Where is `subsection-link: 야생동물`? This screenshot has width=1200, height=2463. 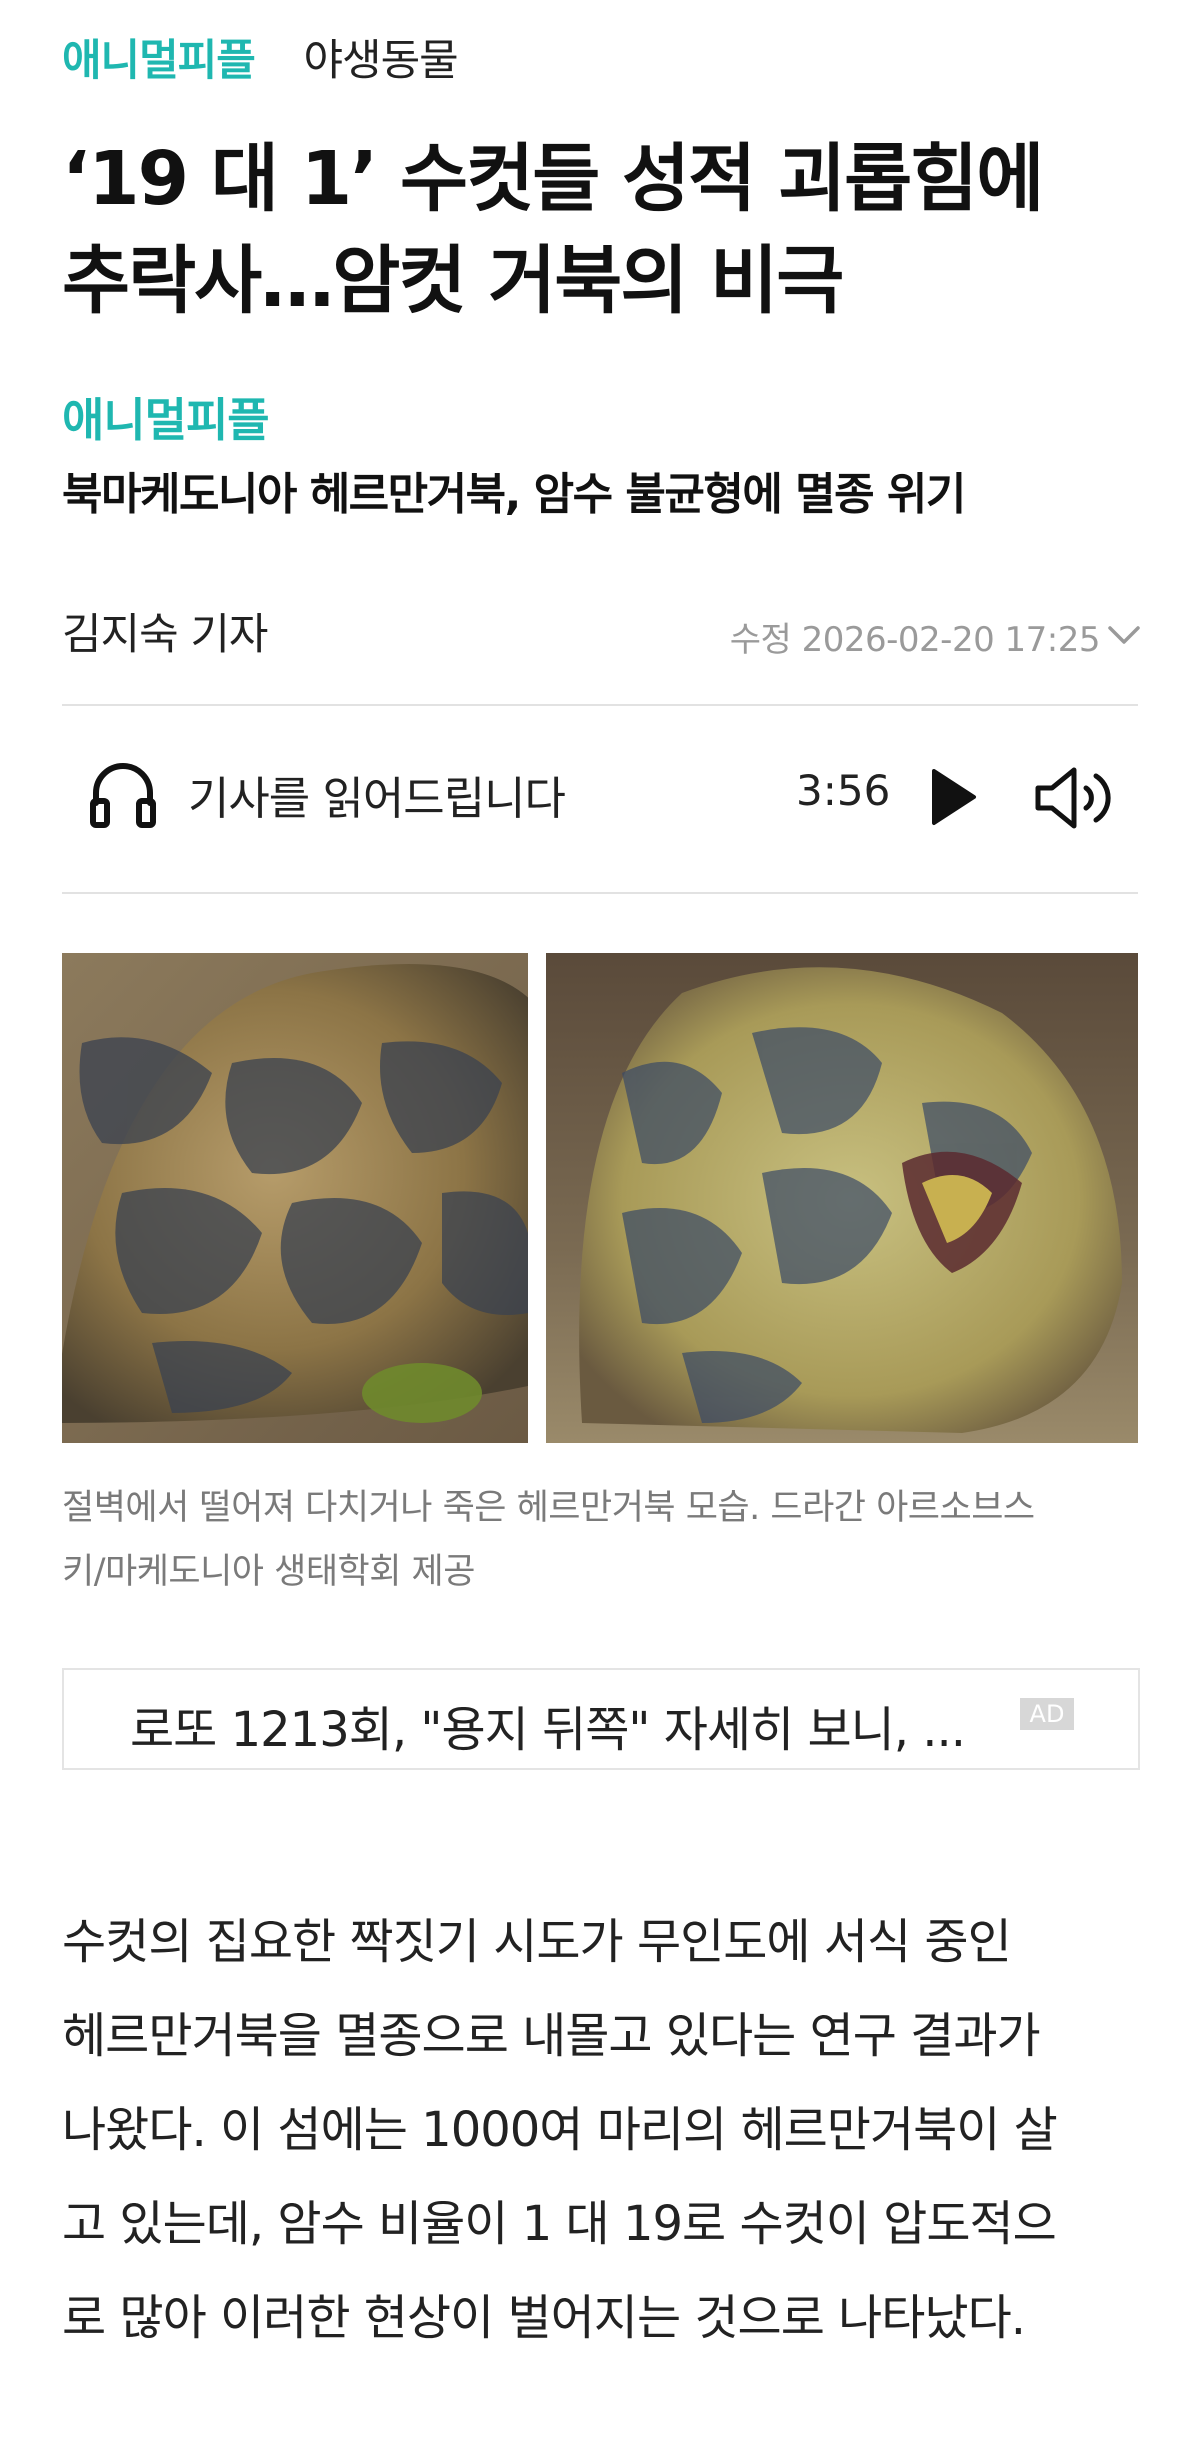
subsection-link: 야생동물 is located at coordinates (380, 61).